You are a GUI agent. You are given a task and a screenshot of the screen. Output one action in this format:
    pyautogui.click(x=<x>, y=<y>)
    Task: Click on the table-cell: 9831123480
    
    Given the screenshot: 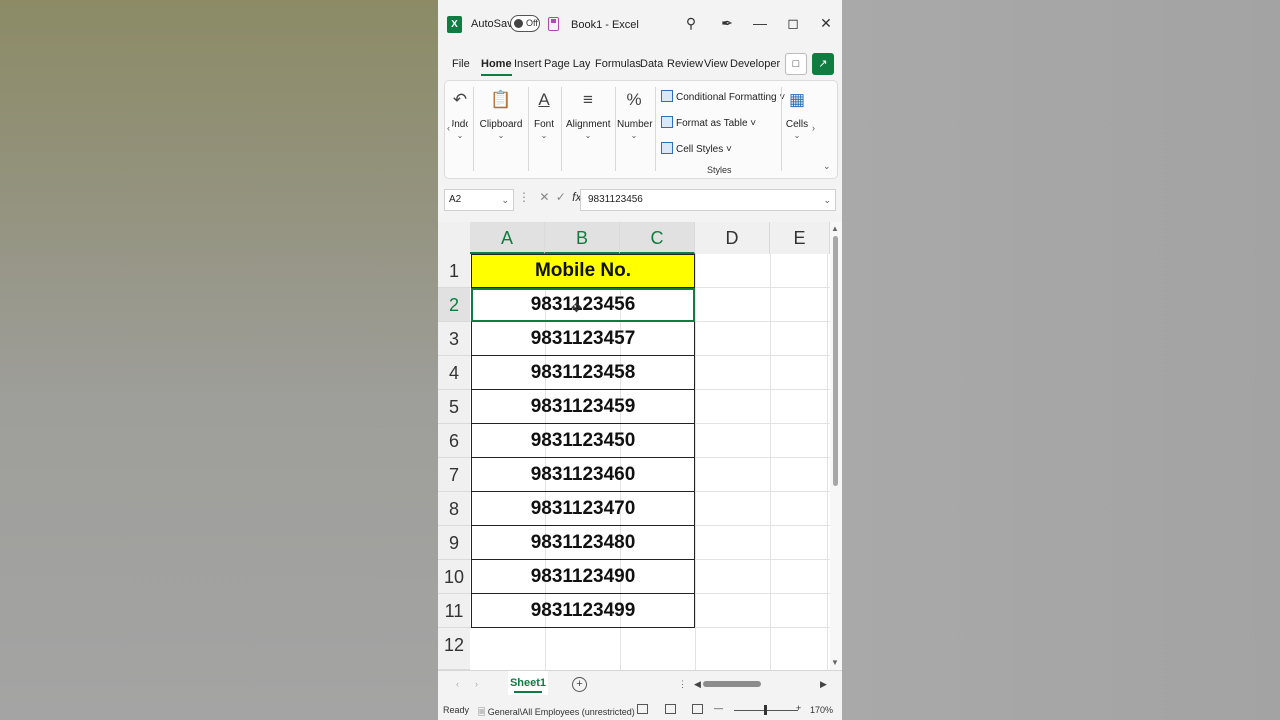 What is the action you would take?
    pyautogui.click(x=583, y=543)
    